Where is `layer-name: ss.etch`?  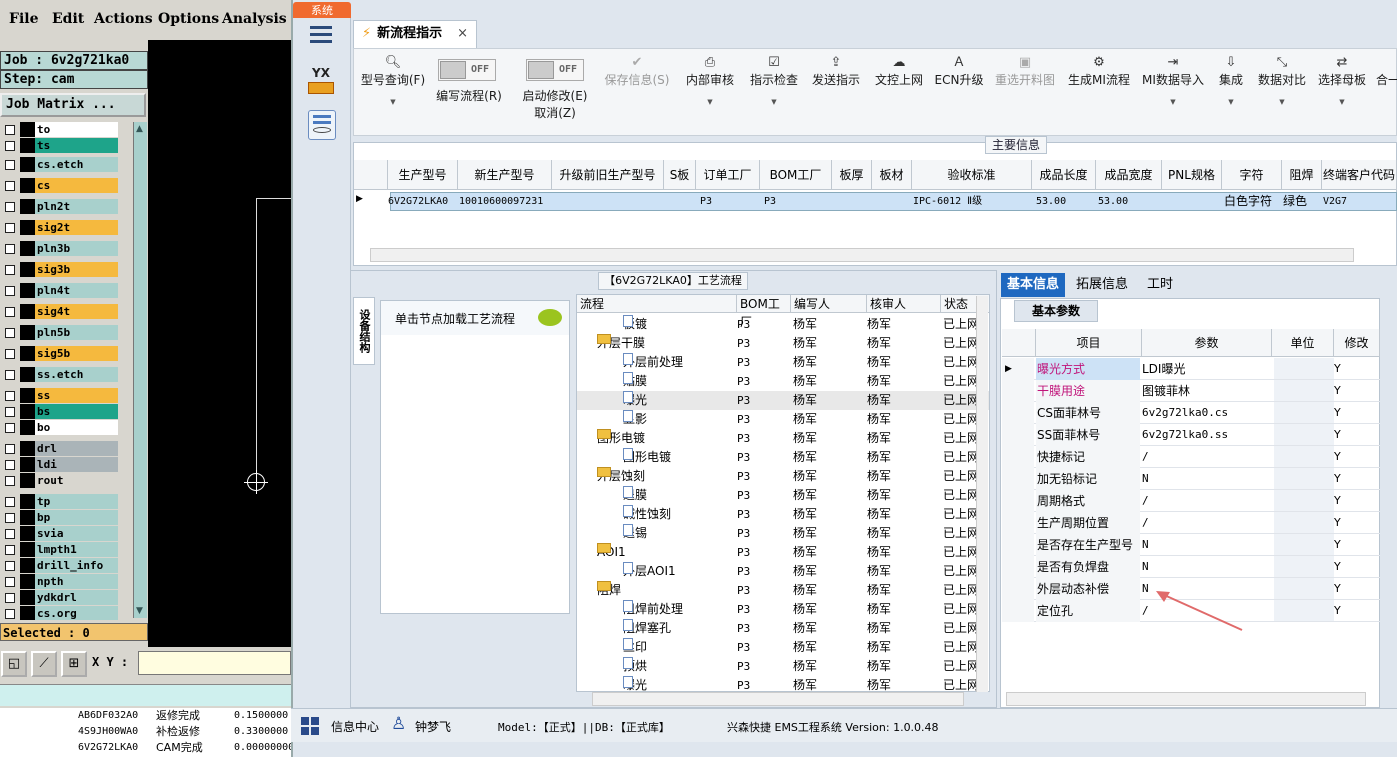
layer-name: ss.etch is located at coordinates (76, 374).